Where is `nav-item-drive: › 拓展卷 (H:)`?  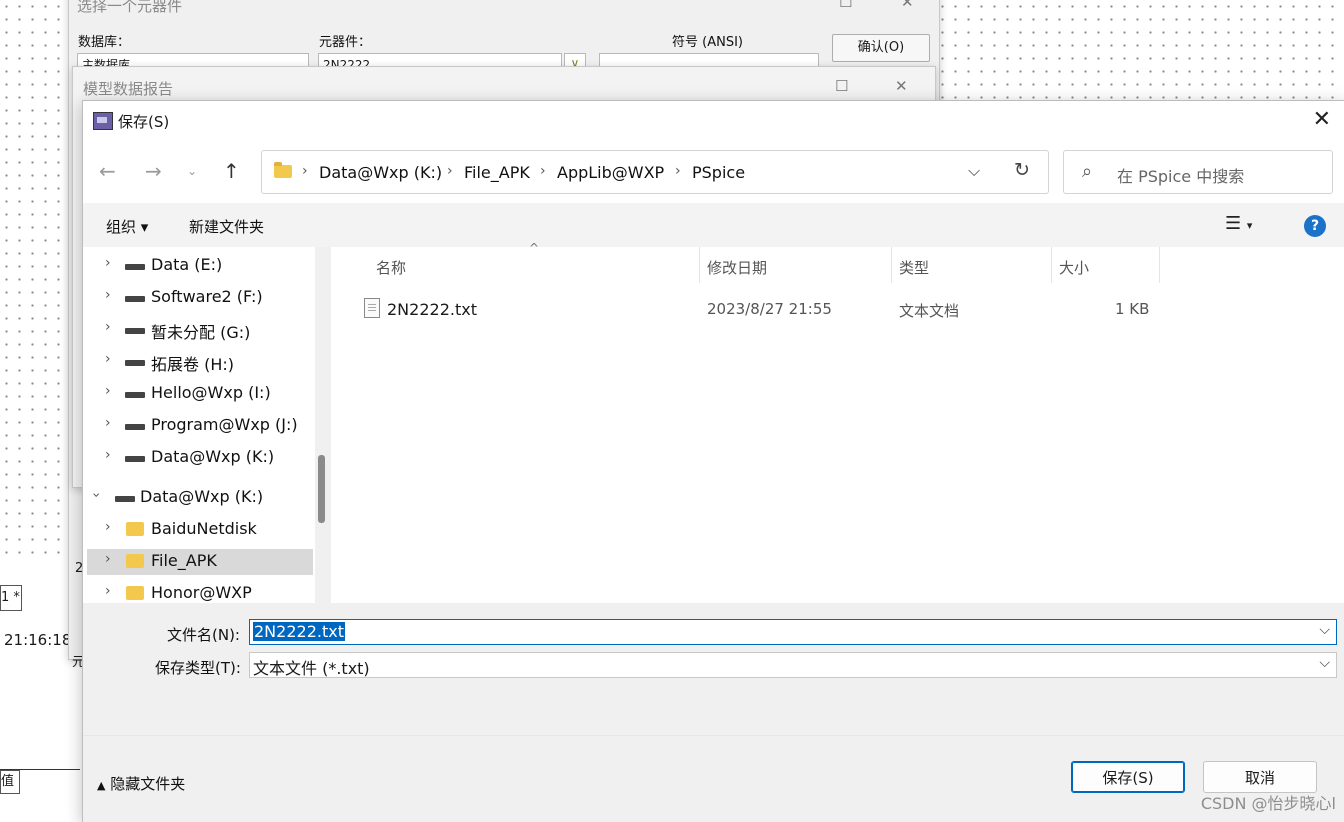 nav-item-drive: › 拓展卷 (H:) is located at coordinates (200, 362).